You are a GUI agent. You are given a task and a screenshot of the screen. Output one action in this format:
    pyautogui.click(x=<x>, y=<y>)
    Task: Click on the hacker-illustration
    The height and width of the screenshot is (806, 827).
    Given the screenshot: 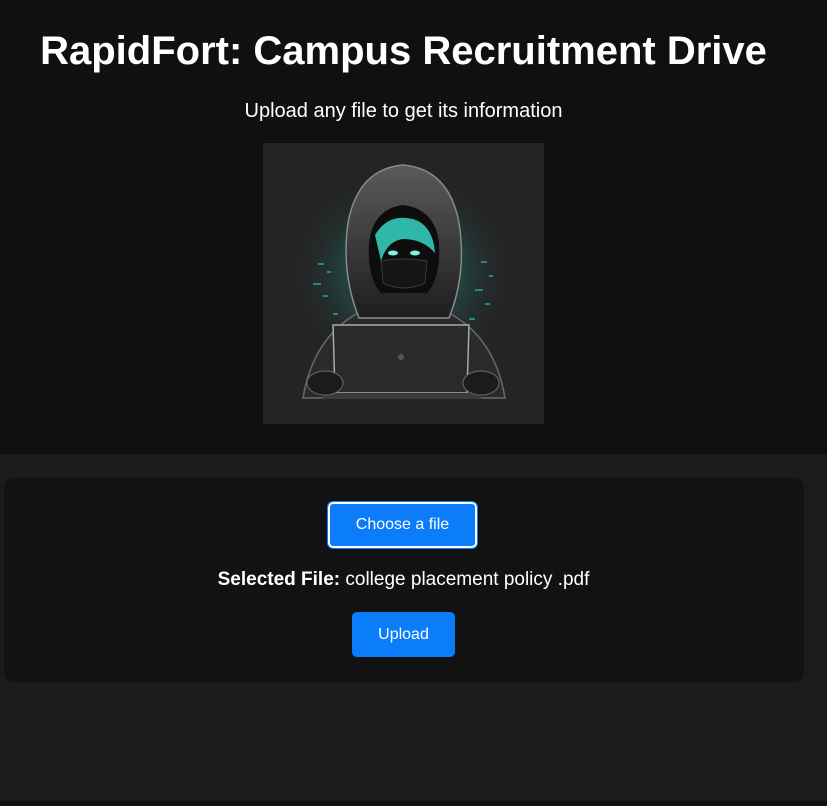 What is the action you would take?
    pyautogui.click(x=403, y=283)
    